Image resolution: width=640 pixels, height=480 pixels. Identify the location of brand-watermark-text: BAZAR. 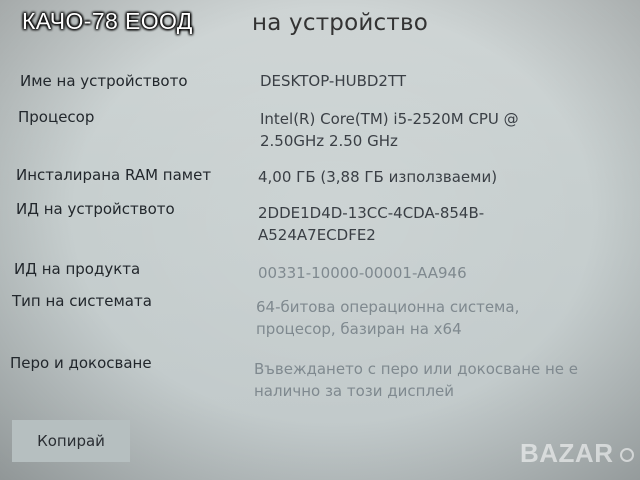
(567, 453).